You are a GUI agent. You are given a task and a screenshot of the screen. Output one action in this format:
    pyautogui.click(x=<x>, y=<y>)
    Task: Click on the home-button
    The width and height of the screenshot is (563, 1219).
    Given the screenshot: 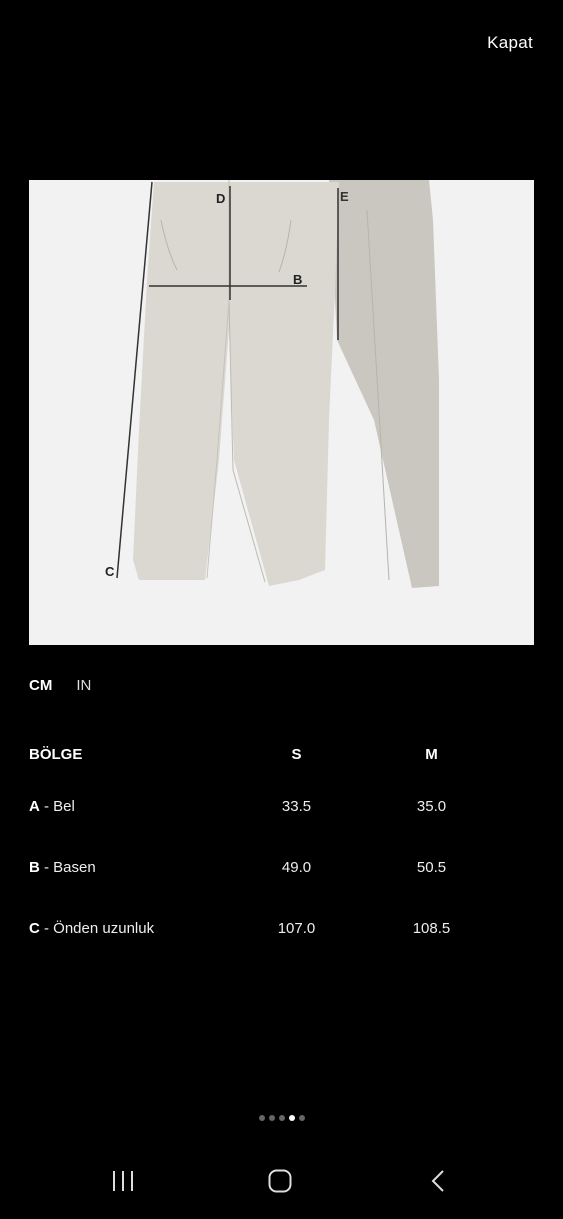 What is the action you would take?
    pyautogui.click(x=280, y=1181)
    